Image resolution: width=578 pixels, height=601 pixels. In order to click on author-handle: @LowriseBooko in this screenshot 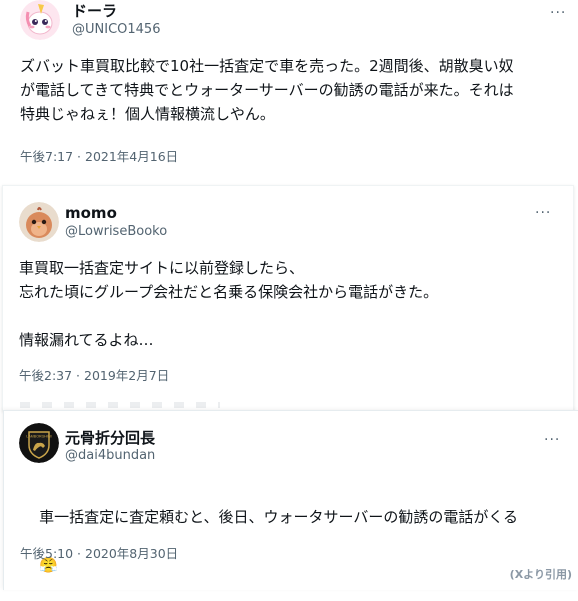, I will do `click(116, 231)`.